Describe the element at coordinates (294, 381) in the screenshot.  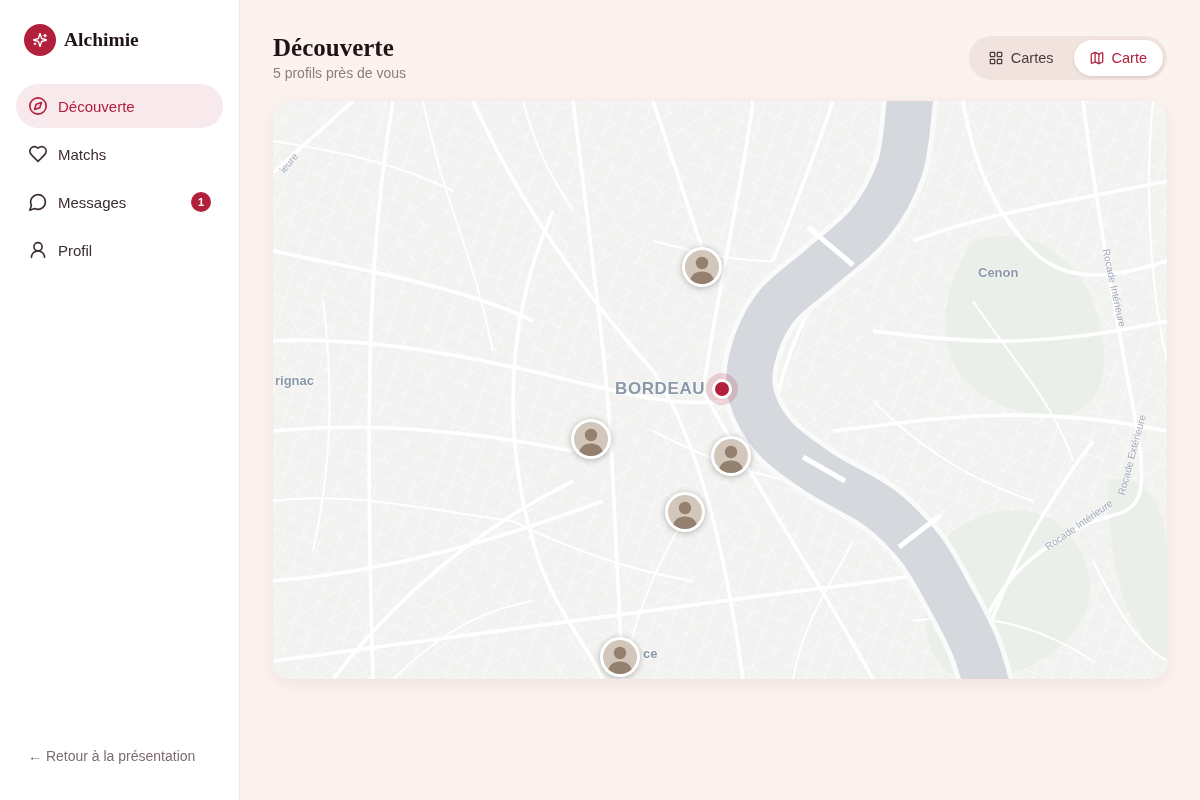
I see `map-place-label: rignac` at that location.